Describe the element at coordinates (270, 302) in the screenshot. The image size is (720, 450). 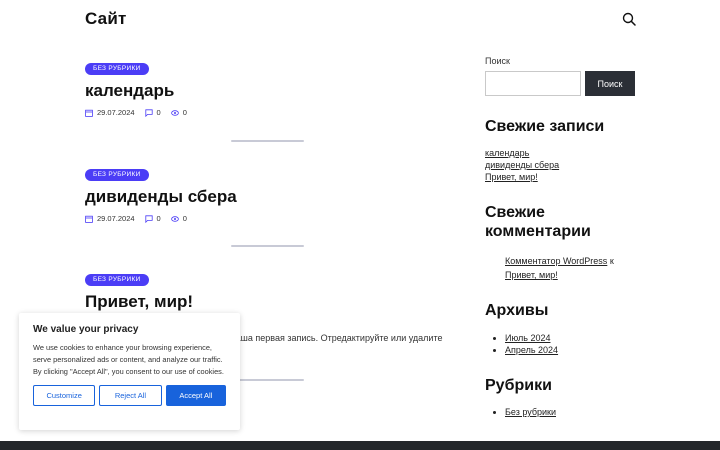
I see `post-title: Привет, мир!` at that location.